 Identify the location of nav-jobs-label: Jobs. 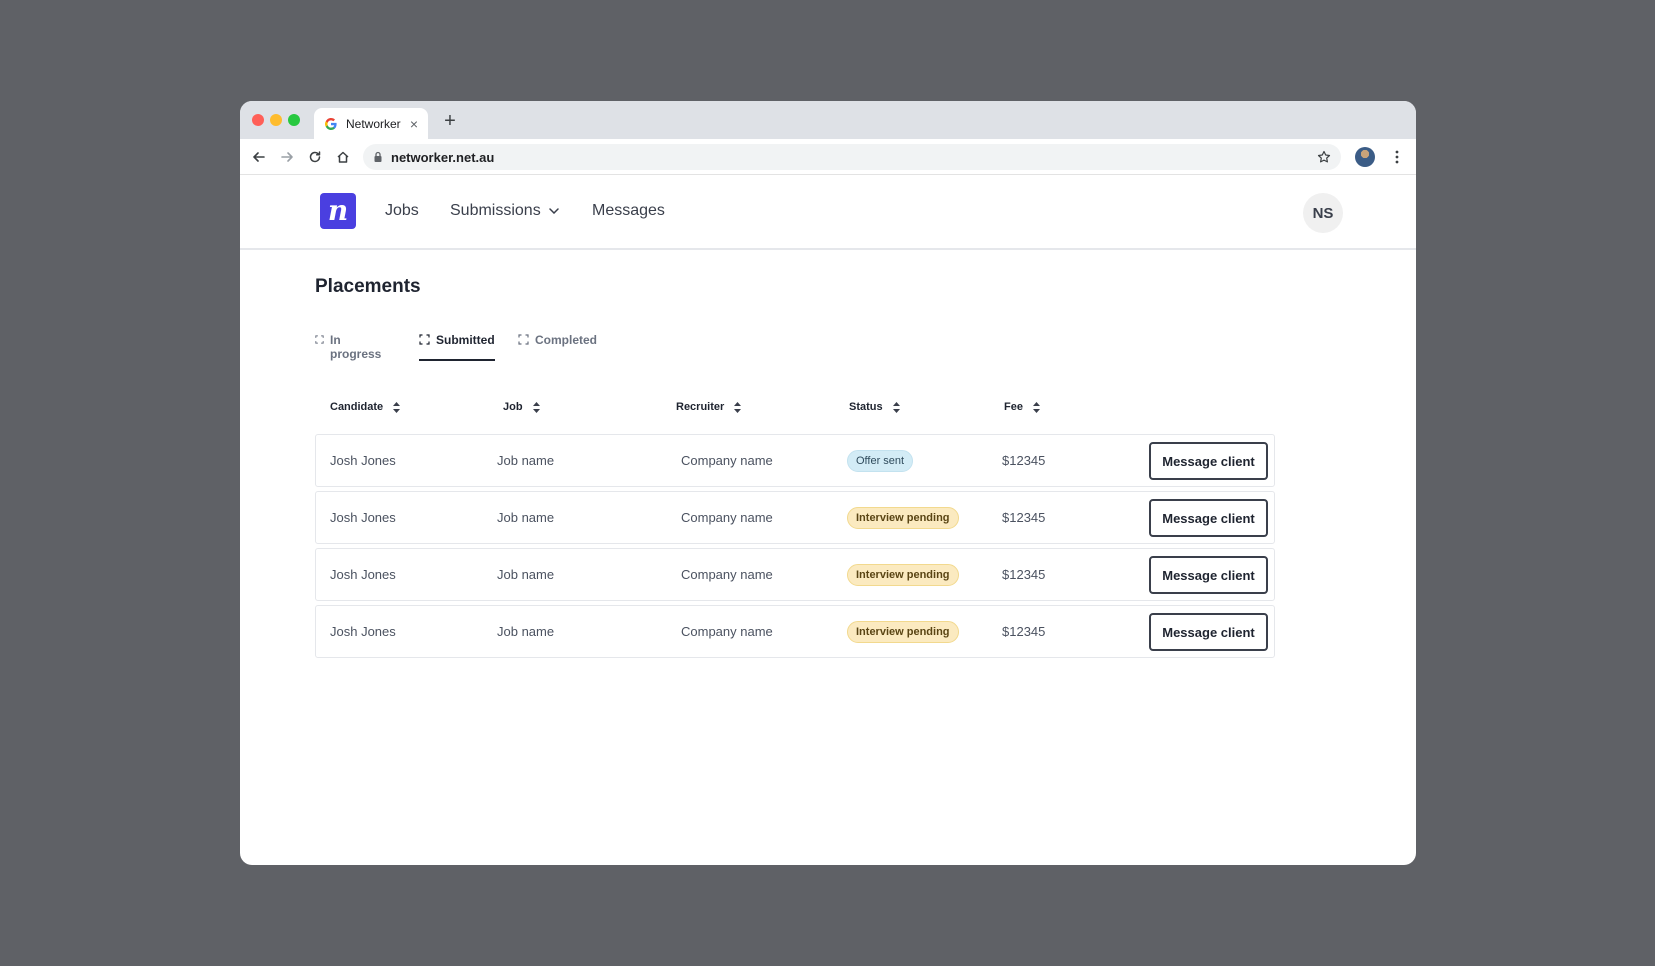
(402, 210).